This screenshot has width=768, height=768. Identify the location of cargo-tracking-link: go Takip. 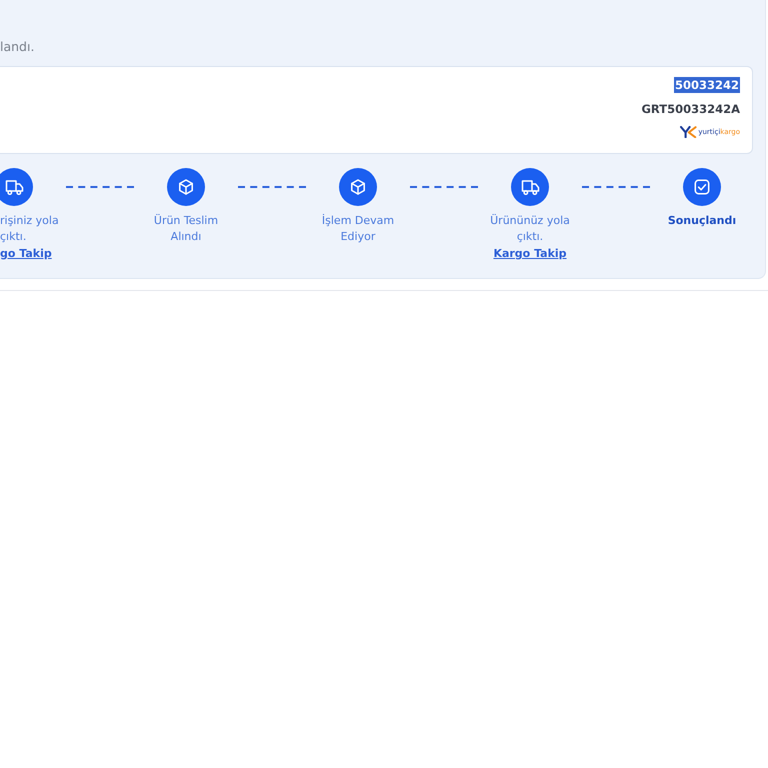
(26, 254).